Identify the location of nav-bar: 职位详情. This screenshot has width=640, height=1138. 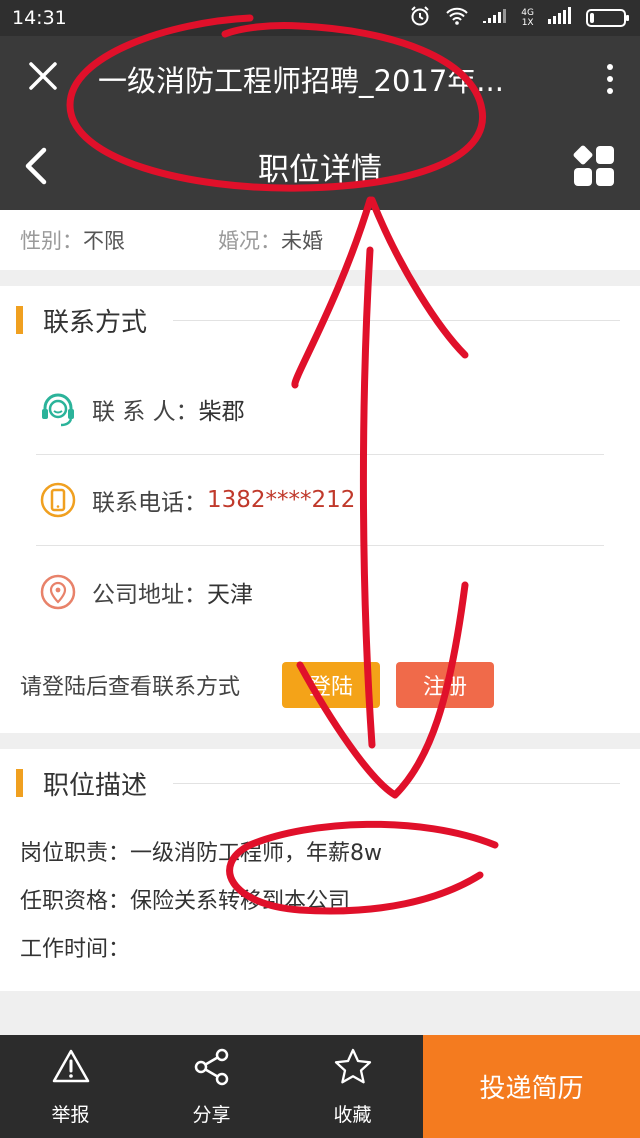
(320, 166).